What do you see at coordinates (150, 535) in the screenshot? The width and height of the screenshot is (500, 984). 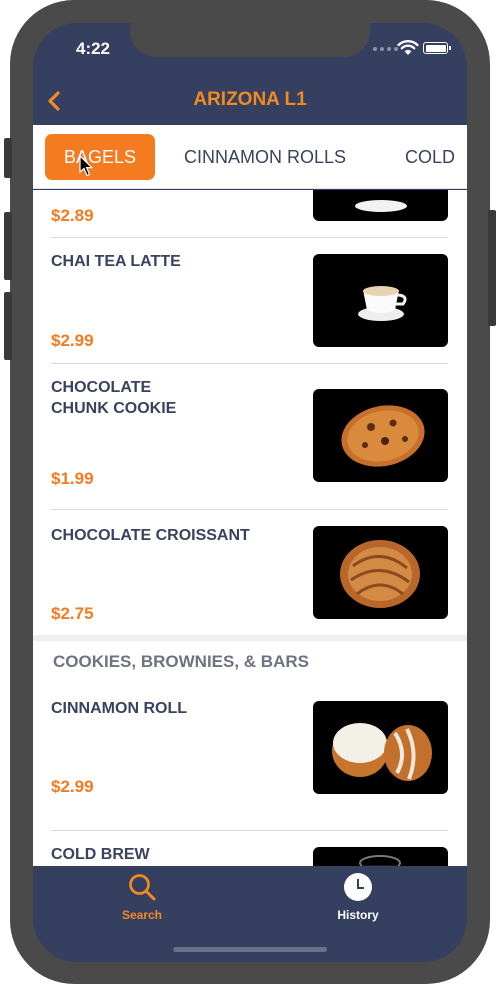 I see `item-name: CHOCOLATE CROISSANT` at bounding box center [150, 535].